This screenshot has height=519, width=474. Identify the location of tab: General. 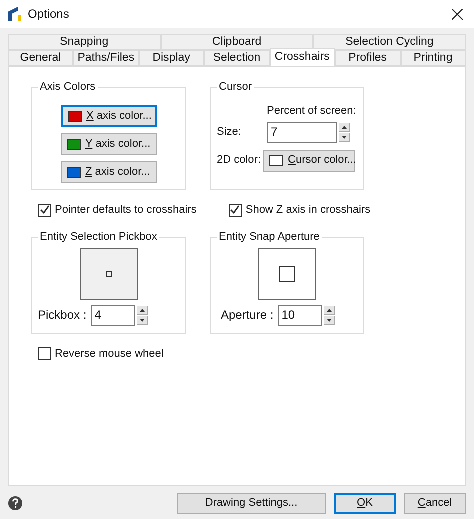
(41, 58).